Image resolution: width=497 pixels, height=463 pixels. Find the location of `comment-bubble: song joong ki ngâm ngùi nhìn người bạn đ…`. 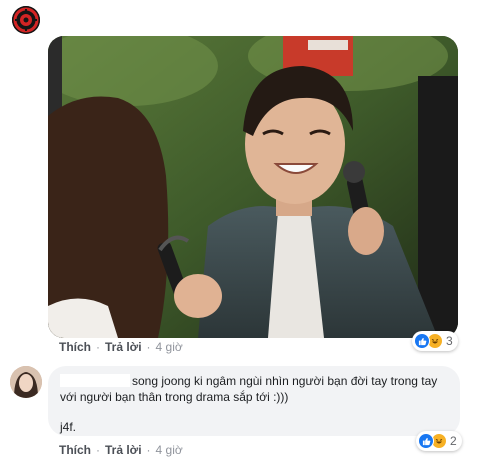

comment-bubble: song joong ki ngâm ngùi nhìn người bạn đ… is located at coordinates (254, 401).